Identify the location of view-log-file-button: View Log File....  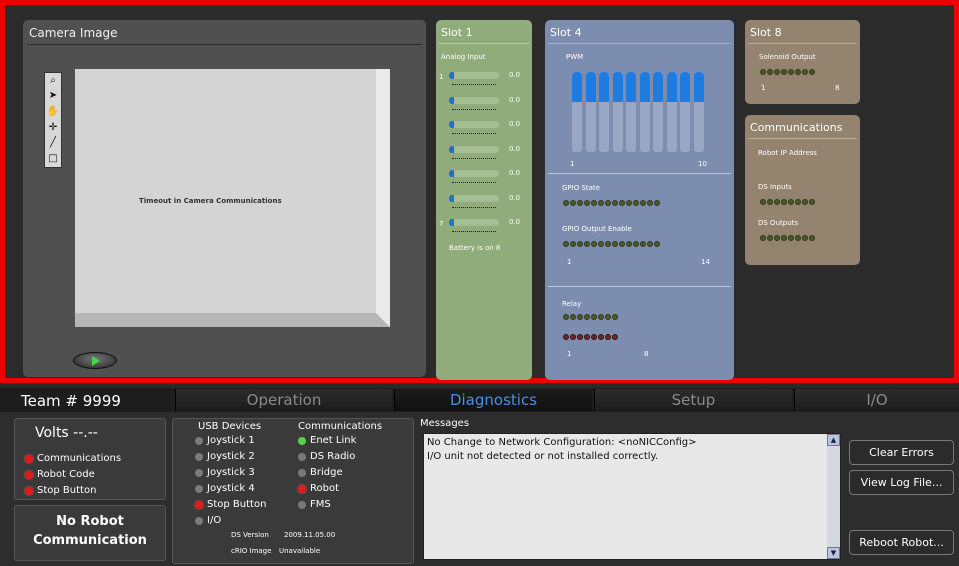
(901, 482).